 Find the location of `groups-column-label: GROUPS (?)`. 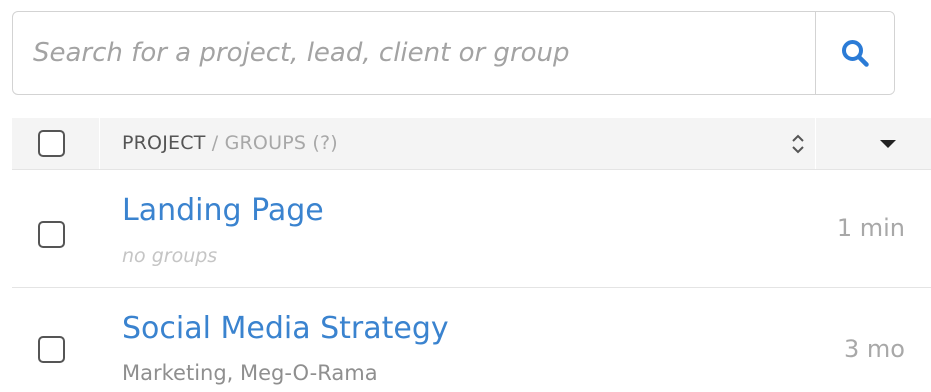

groups-column-label: GROUPS (?) is located at coordinates (281, 143).